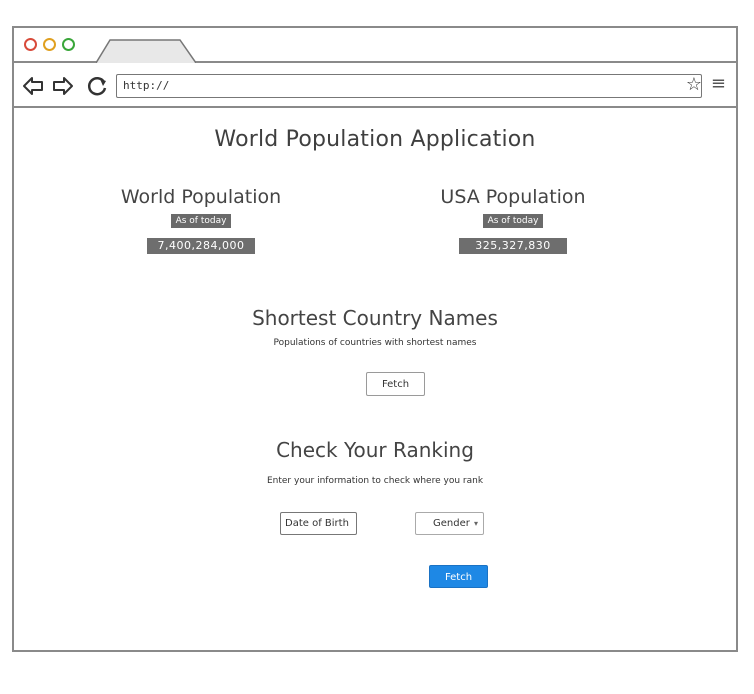  I want to click on date-of-birth-placeholder: Date of Birth, so click(317, 523).